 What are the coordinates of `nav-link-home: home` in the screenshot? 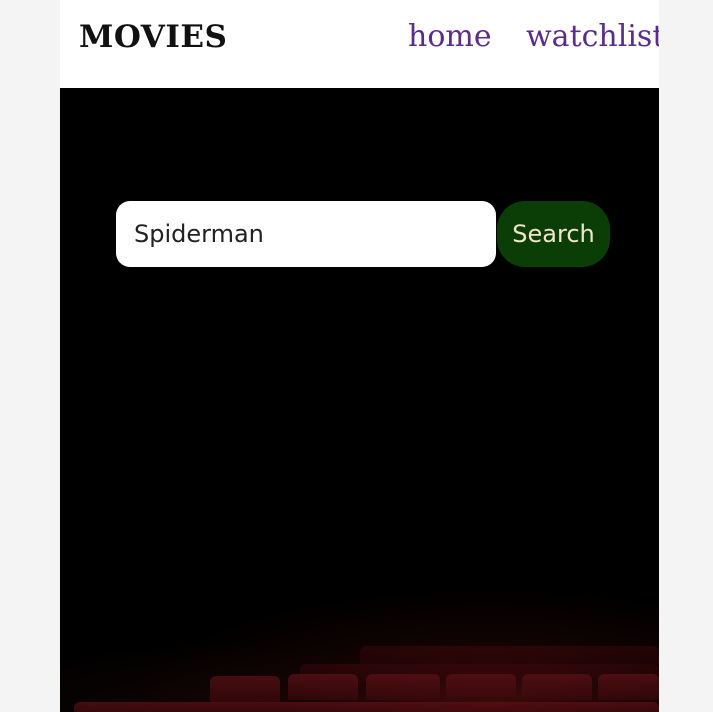 It's located at (450, 36).